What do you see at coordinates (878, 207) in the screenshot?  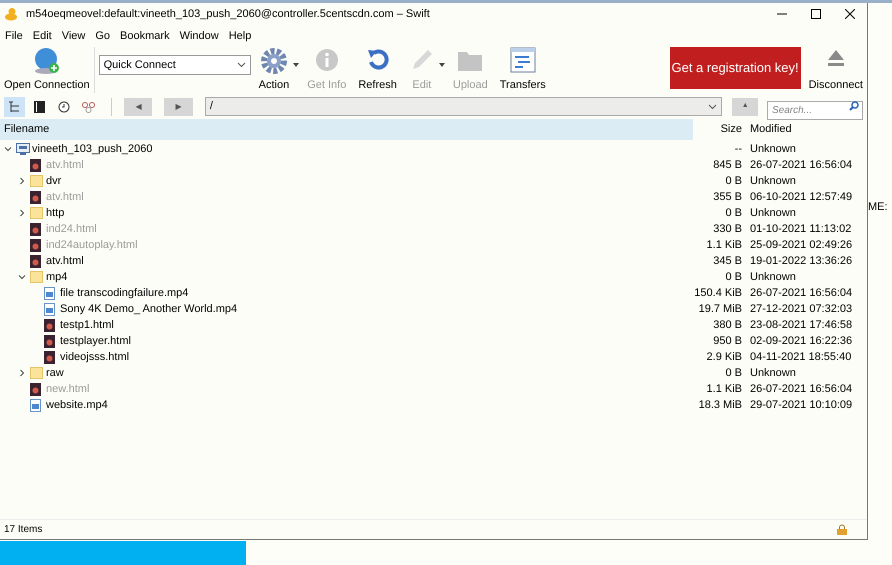 I see `desktop-text: ME:` at bounding box center [878, 207].